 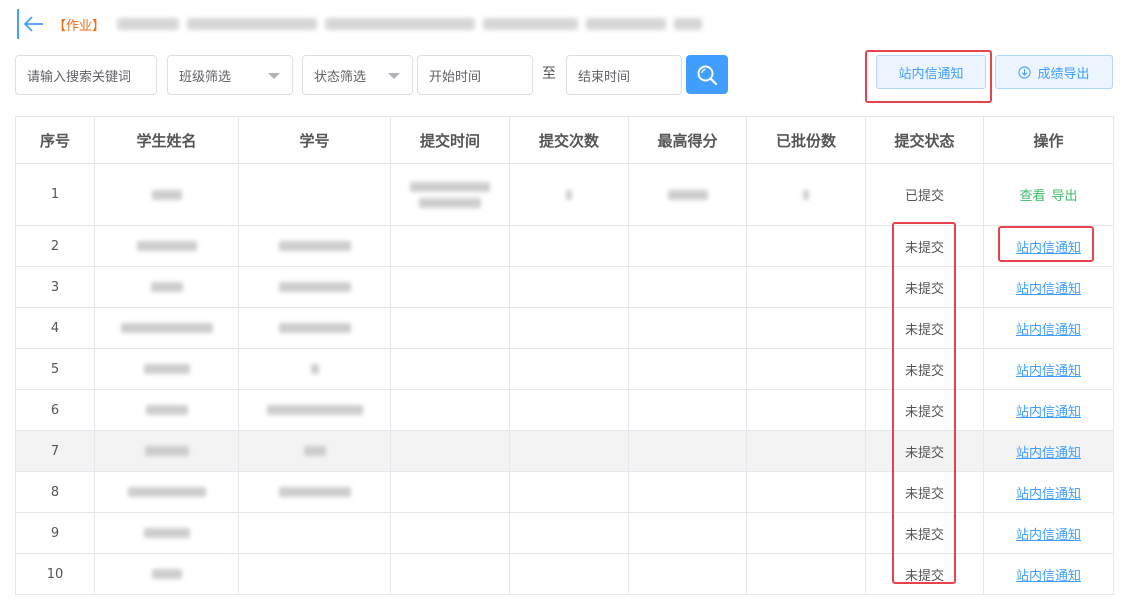 What do you see at coordinates (55, 410) in the screenshot?
I see `row-index: 6` at bounding box center [55, 410].